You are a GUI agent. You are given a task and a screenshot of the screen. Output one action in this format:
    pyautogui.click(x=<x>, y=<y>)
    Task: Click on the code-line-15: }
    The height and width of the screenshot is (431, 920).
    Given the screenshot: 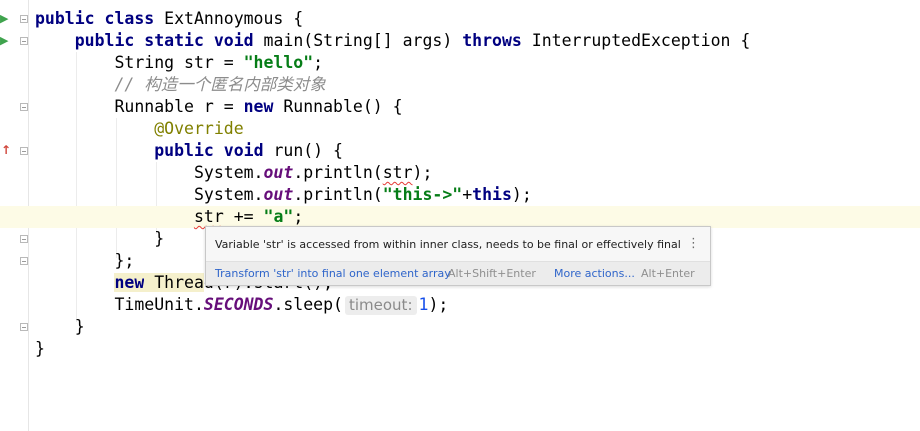 What is the action you would take?
    pyautogui.click(x=79, y=326)
    